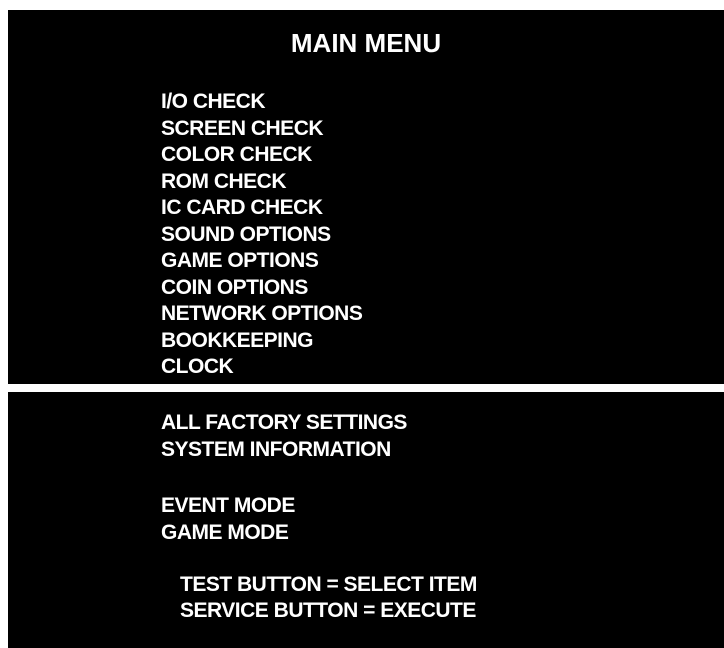 The width and height of the screenshot is (724, 648). Describe the element at coordinates (261, 102) in the screenshot. I see `menu-item-io-check: I/O CHECK` at that location.